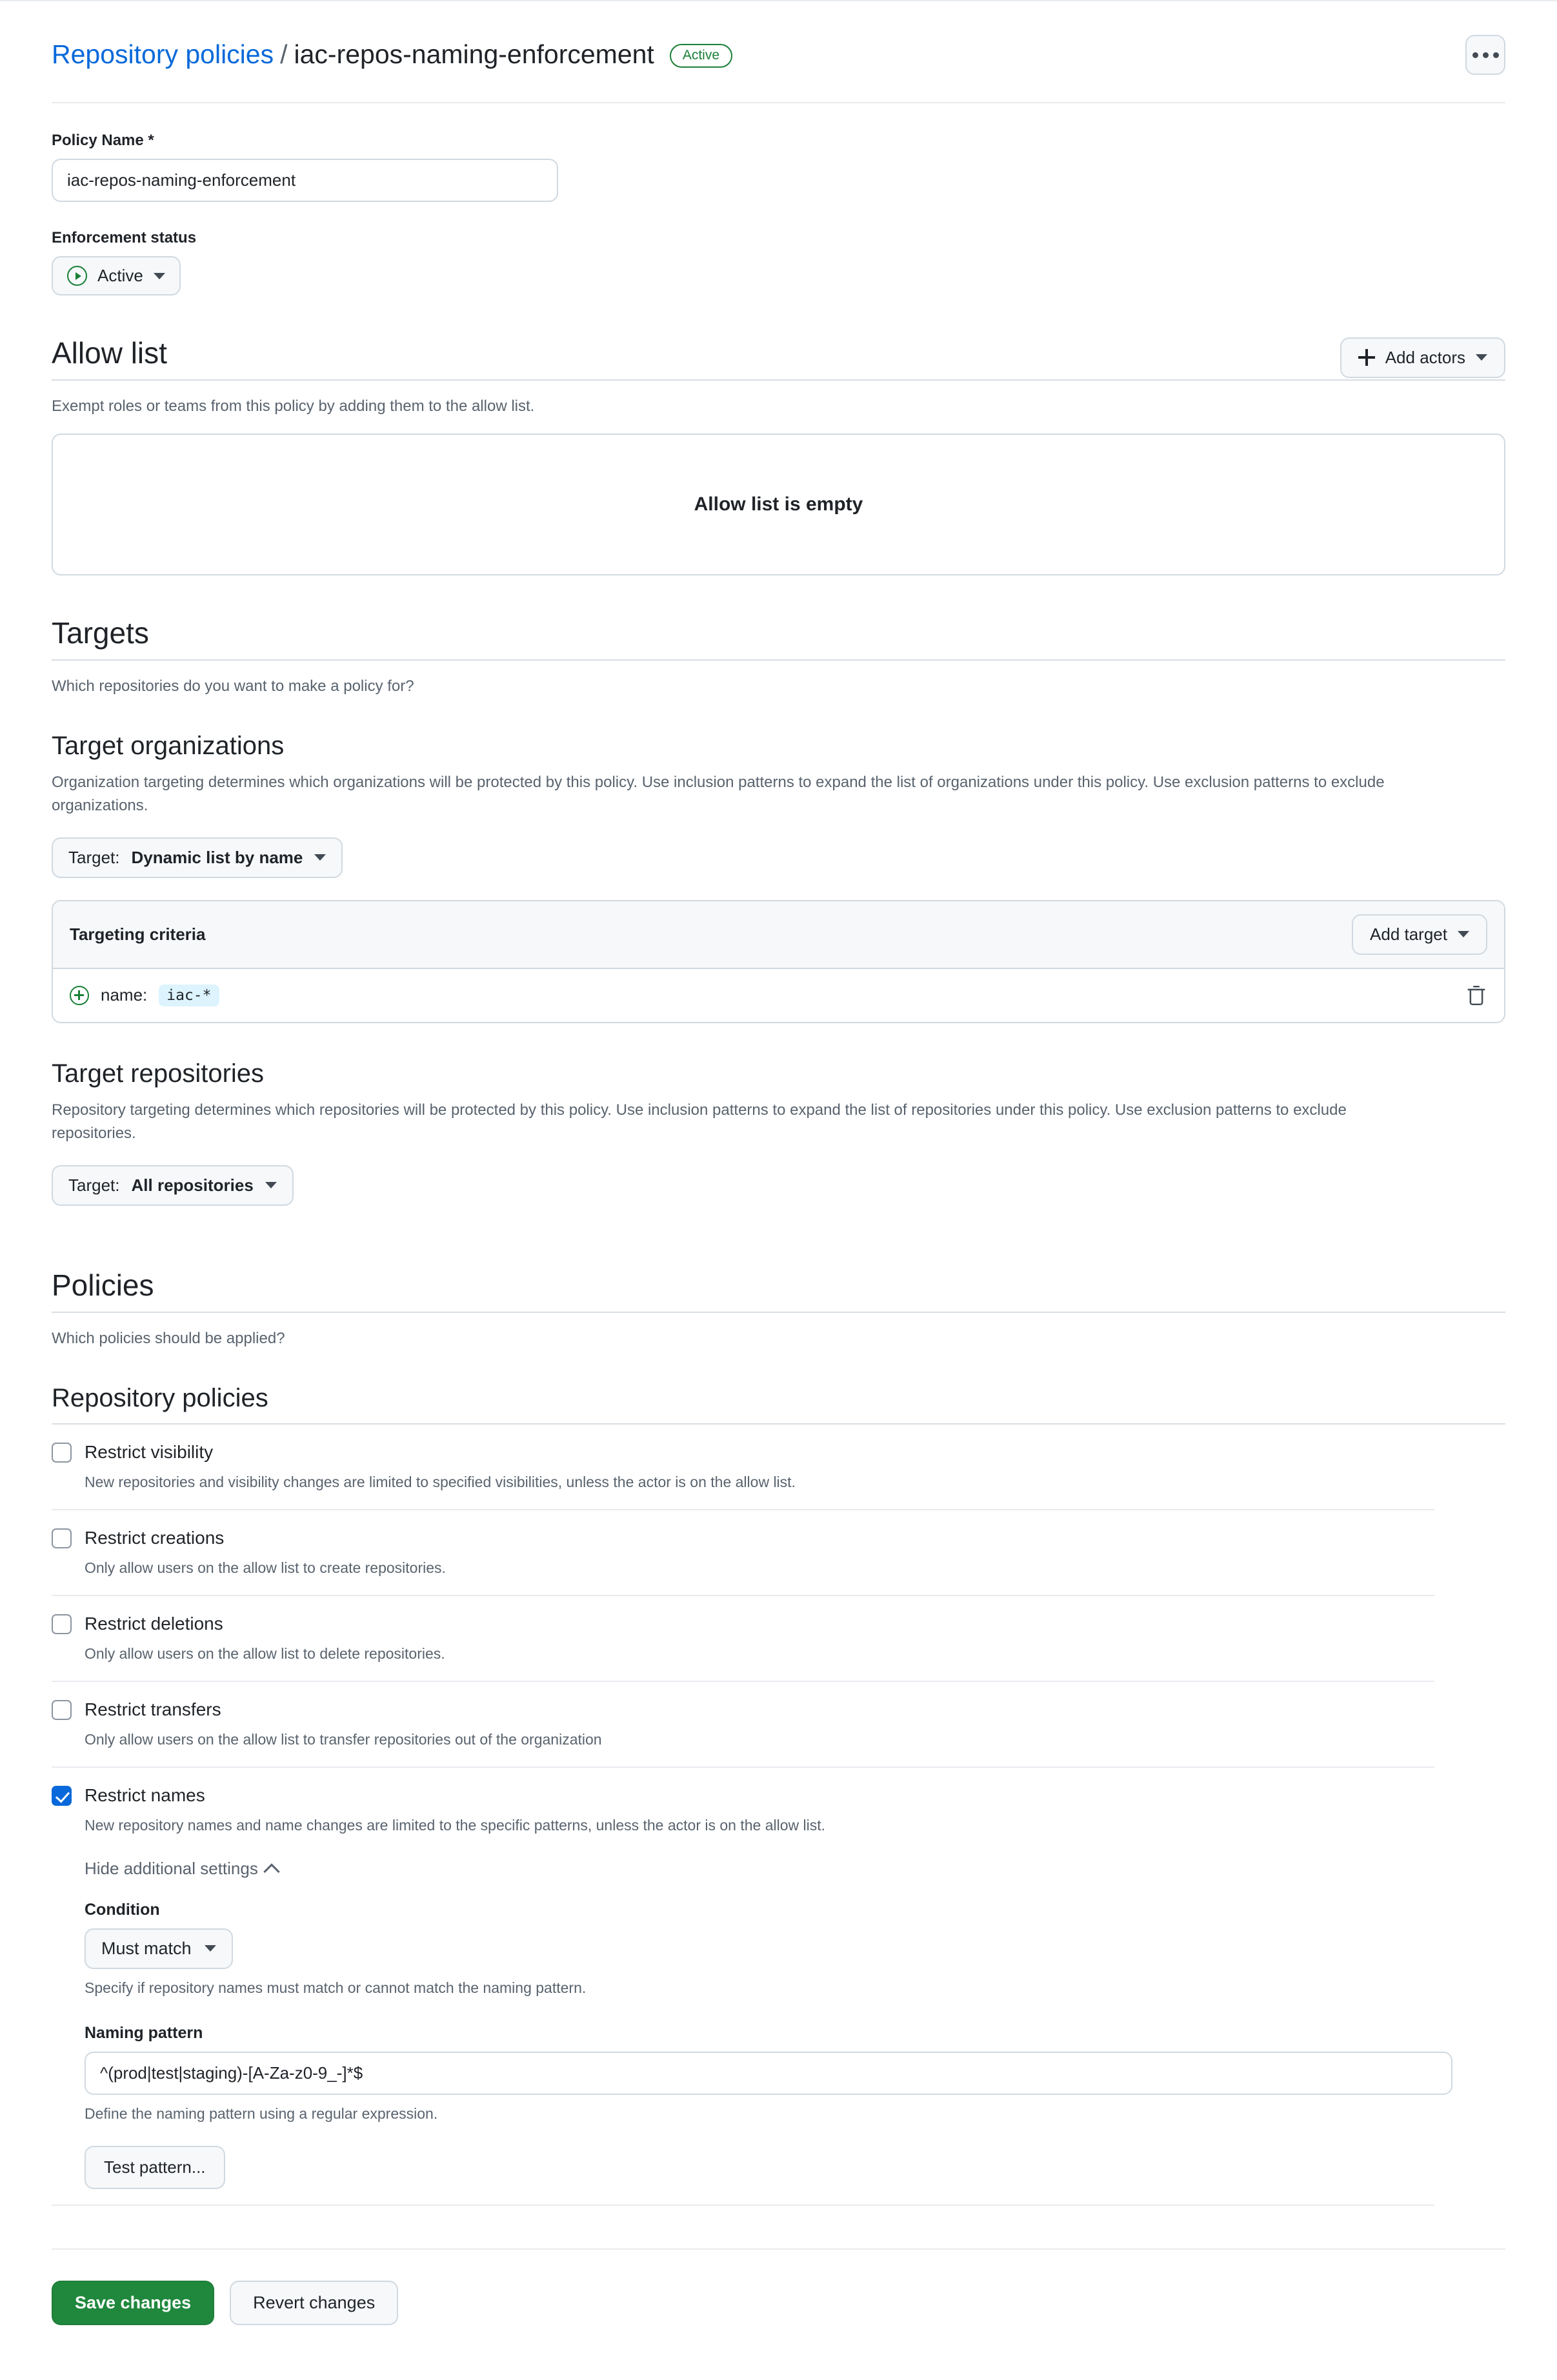  Describe the element at coordinates (154, 1538) in the screenshot. I see `policy-label-restrict-creations: Restrict creations` at that location.